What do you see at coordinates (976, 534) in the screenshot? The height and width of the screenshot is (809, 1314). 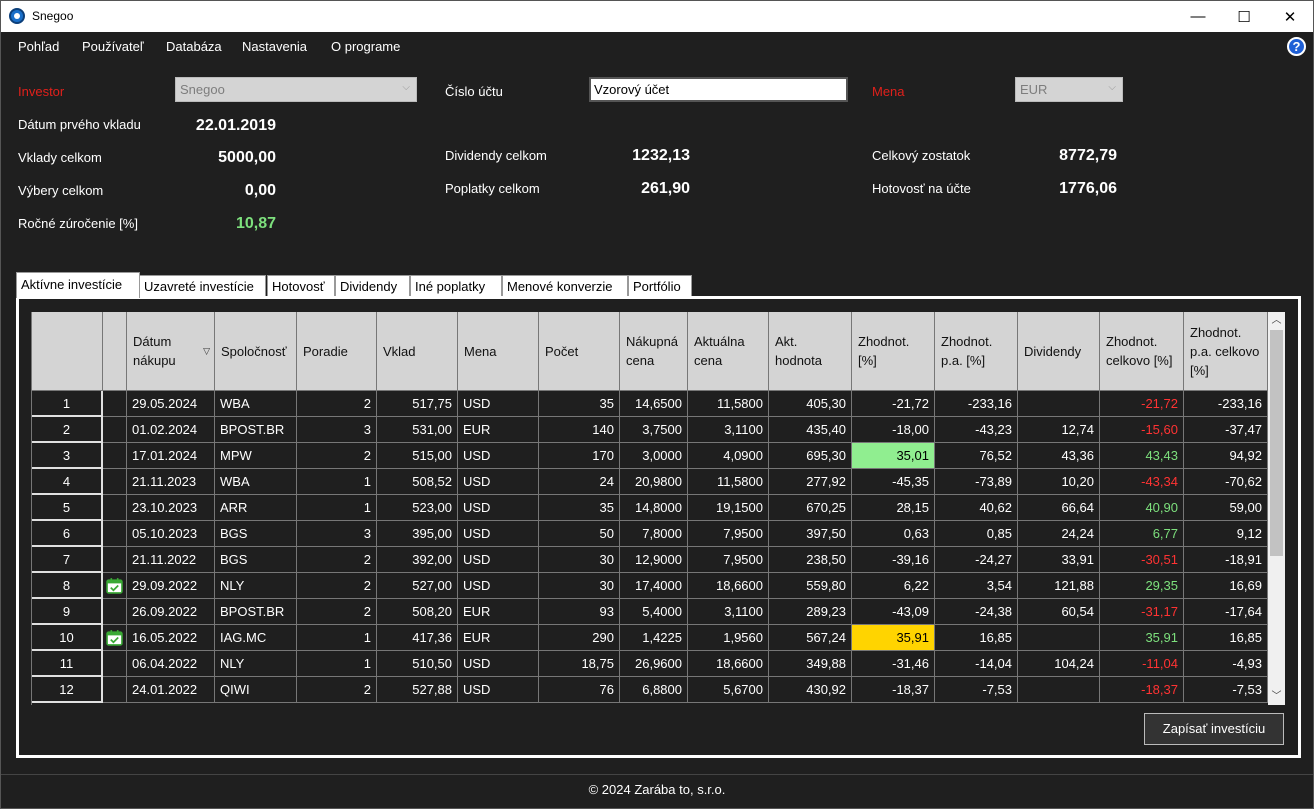 I see `table-cell-ret-pa: 0,85` at bounding box center [976, 534].